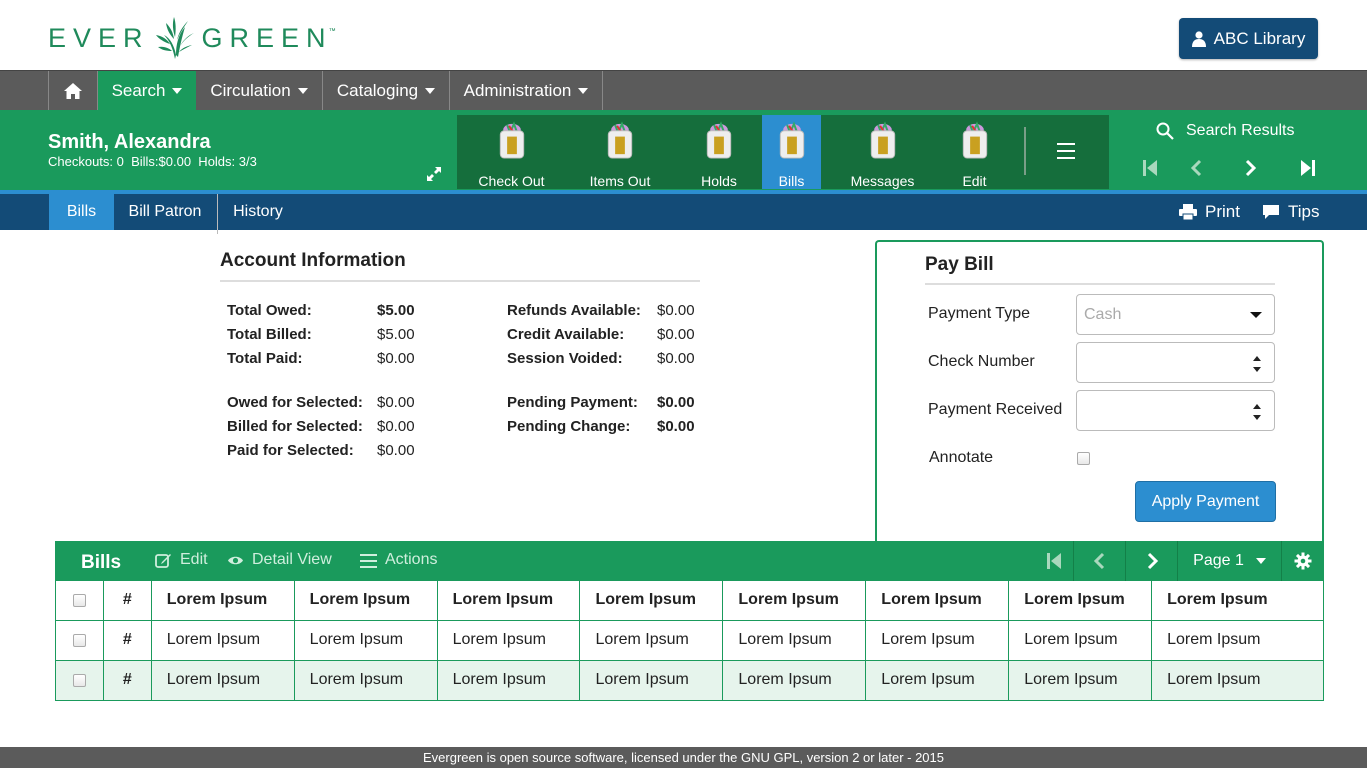 The height and width of the screenshot is (768, 1367). What do you see at coordinates (1205, 501) in the screenshot?
I see `apply-payment-button: Apply Payment` at bounding box center [1205, 501].